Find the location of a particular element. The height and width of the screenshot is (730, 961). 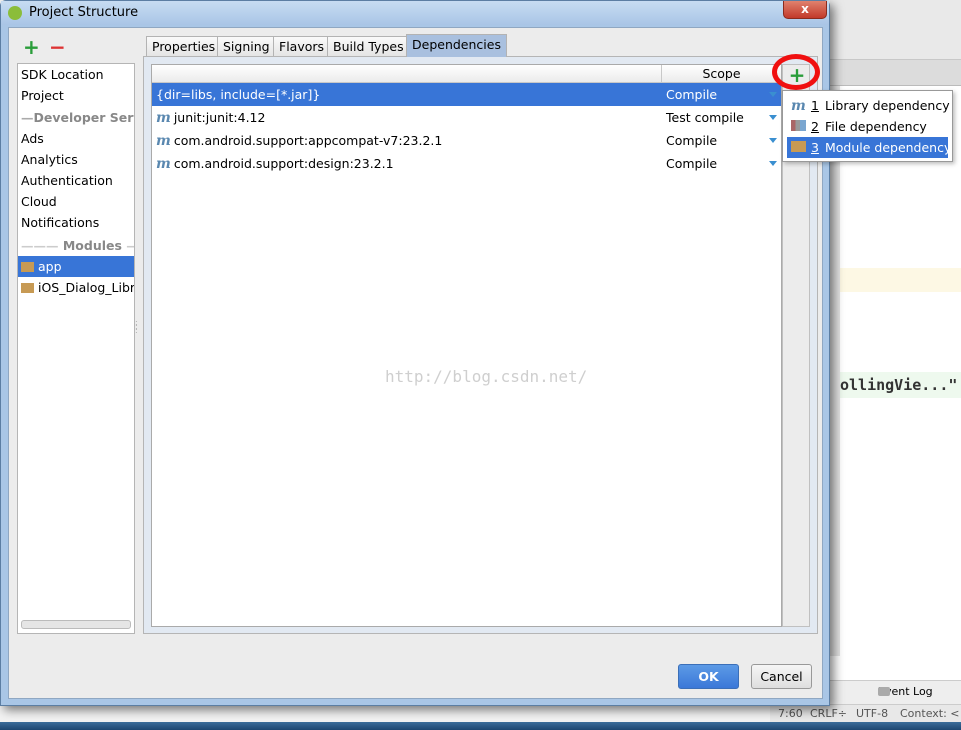

sidebar-item-app: app is located at coordinates (76, 266).